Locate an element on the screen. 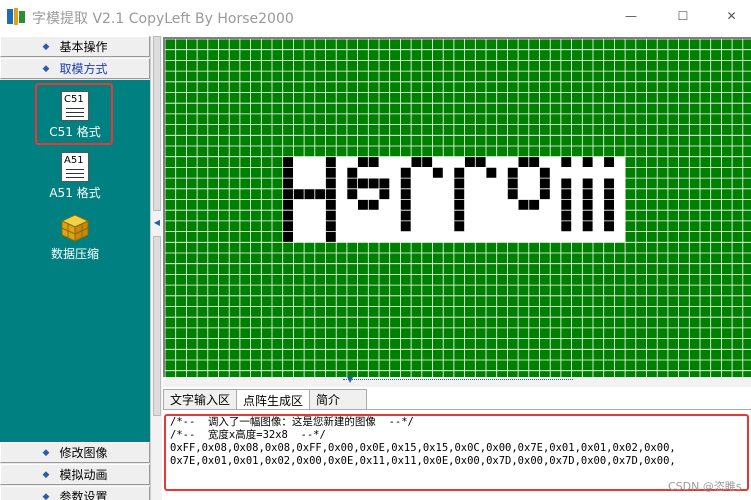 The height and width of the screenshot is (500, 751). sidebar-item-animation: ◆ 模拟动画 is located at coordinates (75, 474).